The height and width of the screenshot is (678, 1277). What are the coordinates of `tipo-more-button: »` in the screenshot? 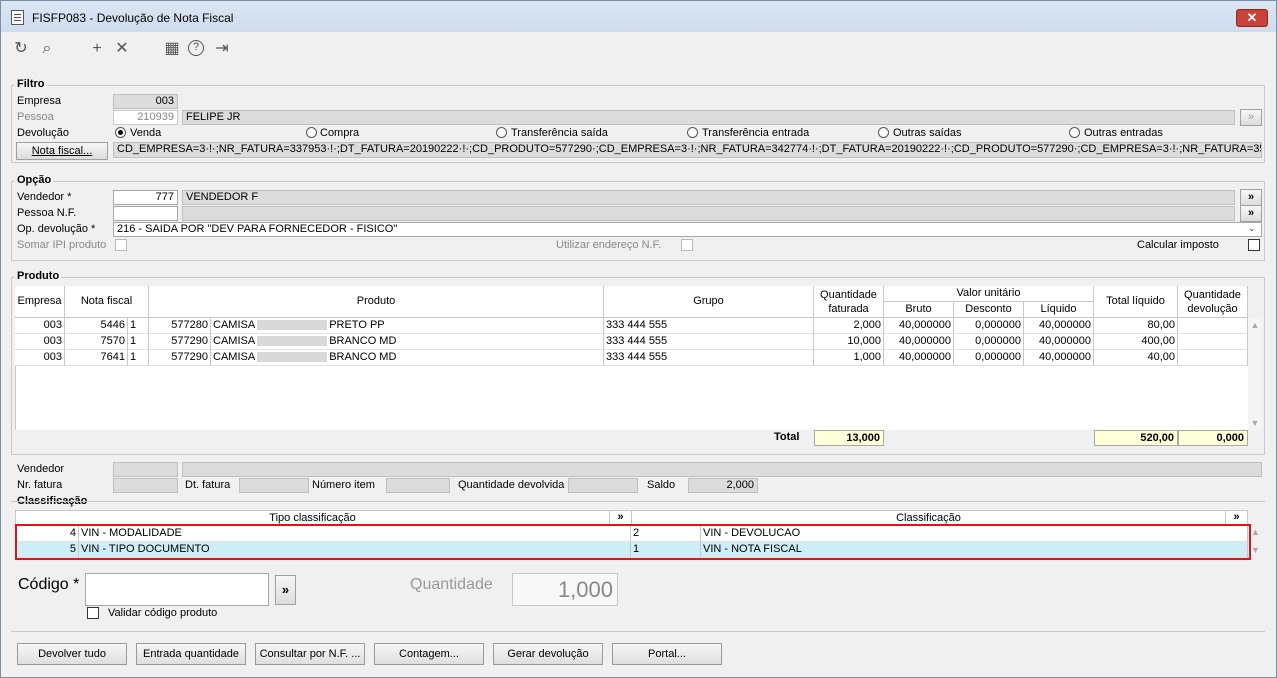 It's located at (621, 517).